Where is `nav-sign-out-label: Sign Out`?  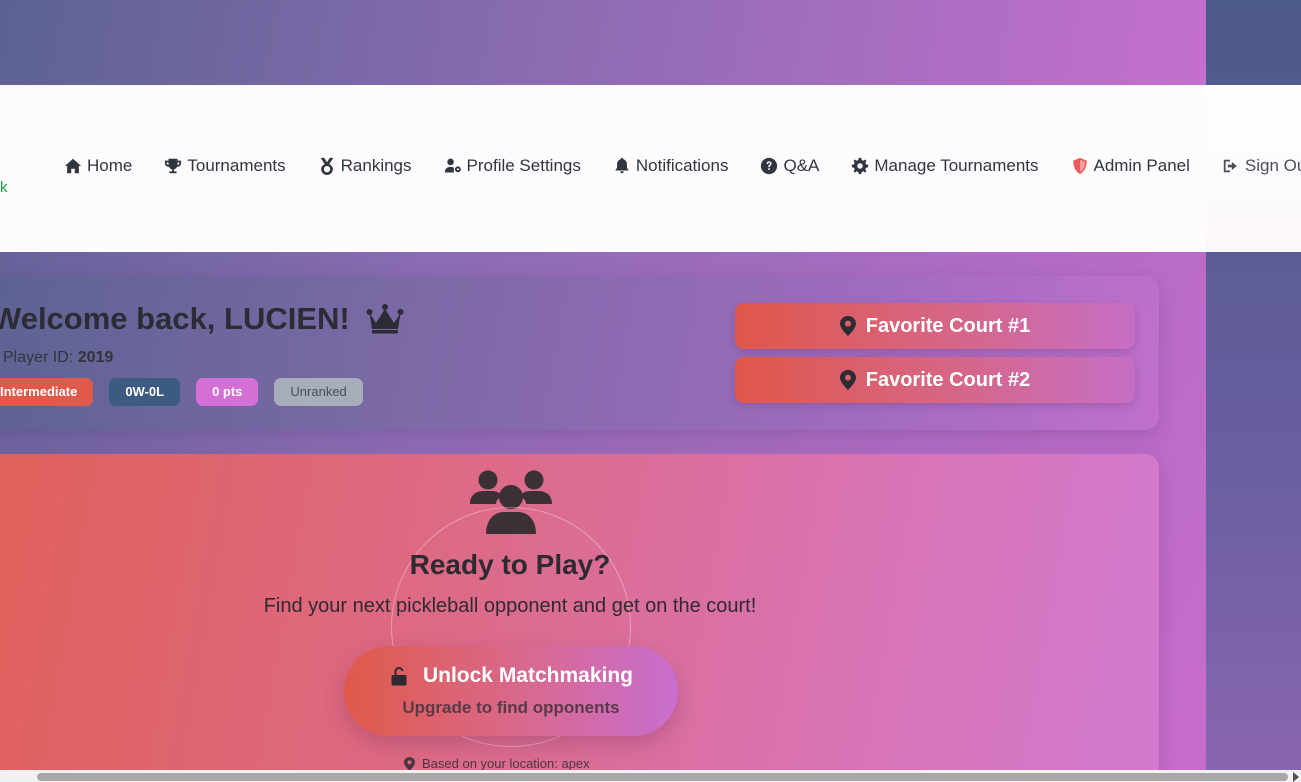 nav-sign-out-label: Sign Out is located at coordinates (1272, 165).